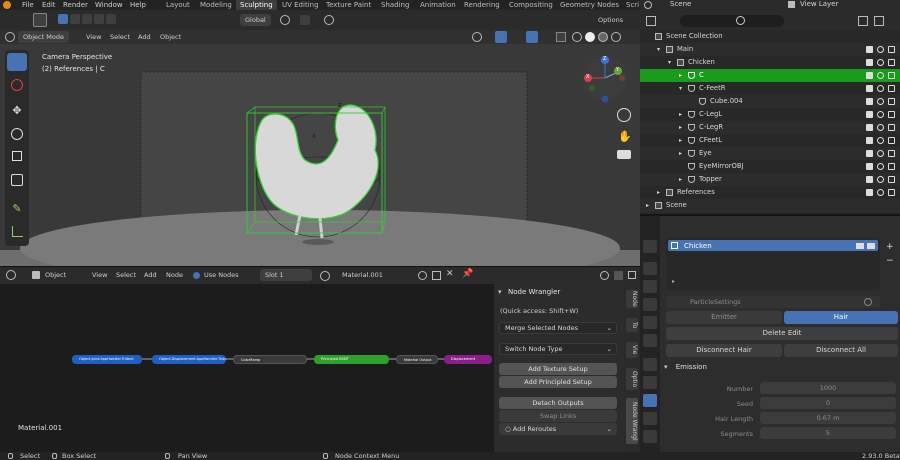  Describe the element at coordinates (616, 37) in the screenshot. I see `shading-rendered-icon` at that location.